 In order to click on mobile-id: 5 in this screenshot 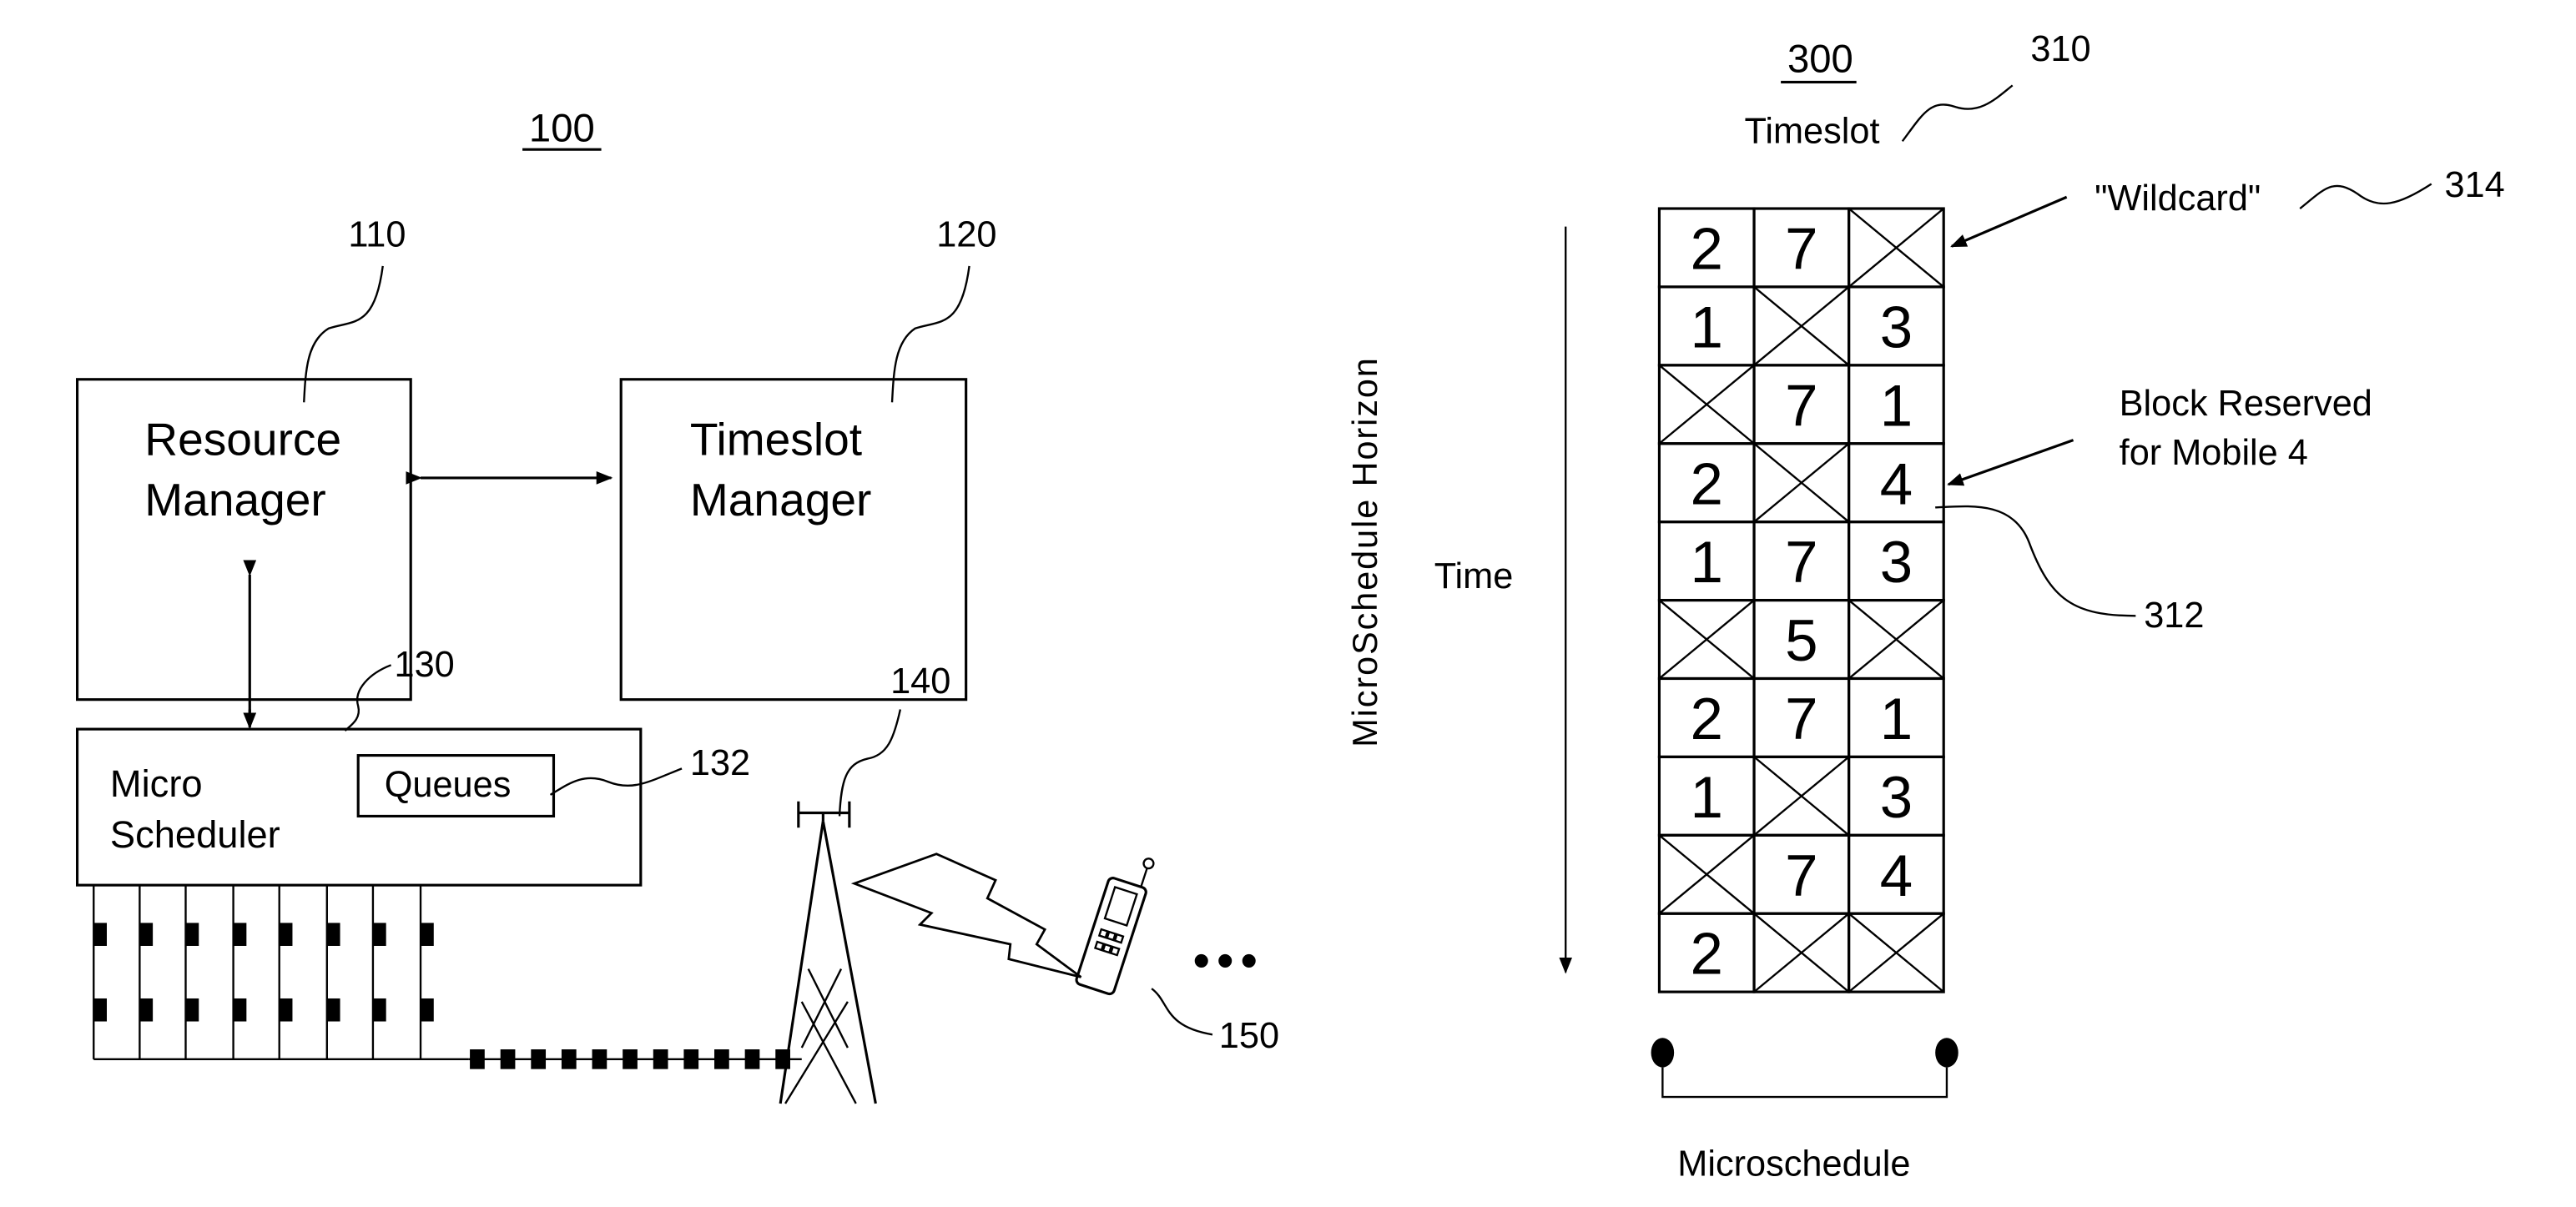, I will do `click(1801, 641)`.